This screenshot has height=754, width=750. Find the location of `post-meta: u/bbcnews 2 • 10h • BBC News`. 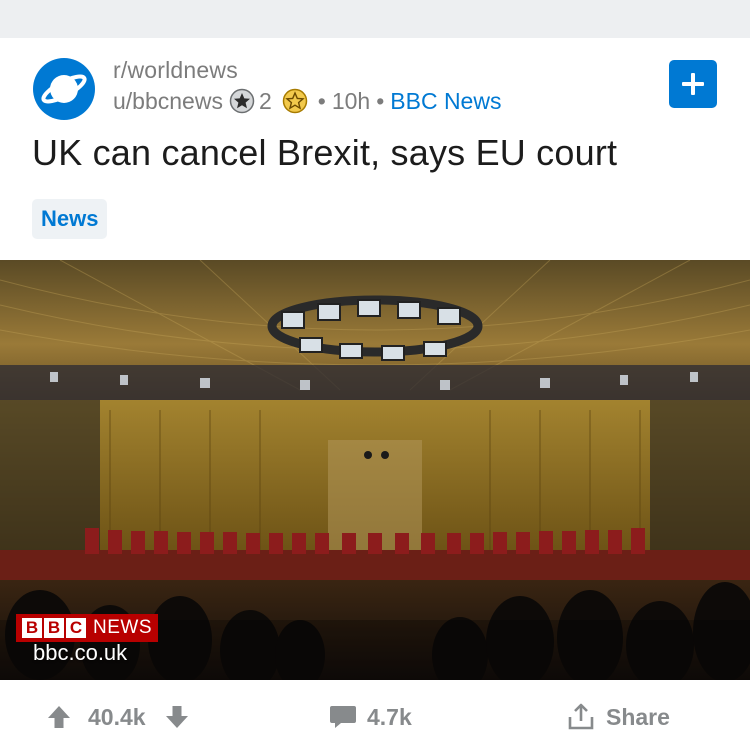

post-meta: u/bbcnews 2 • 10h • BBC News is located at coordinates (307, 101).